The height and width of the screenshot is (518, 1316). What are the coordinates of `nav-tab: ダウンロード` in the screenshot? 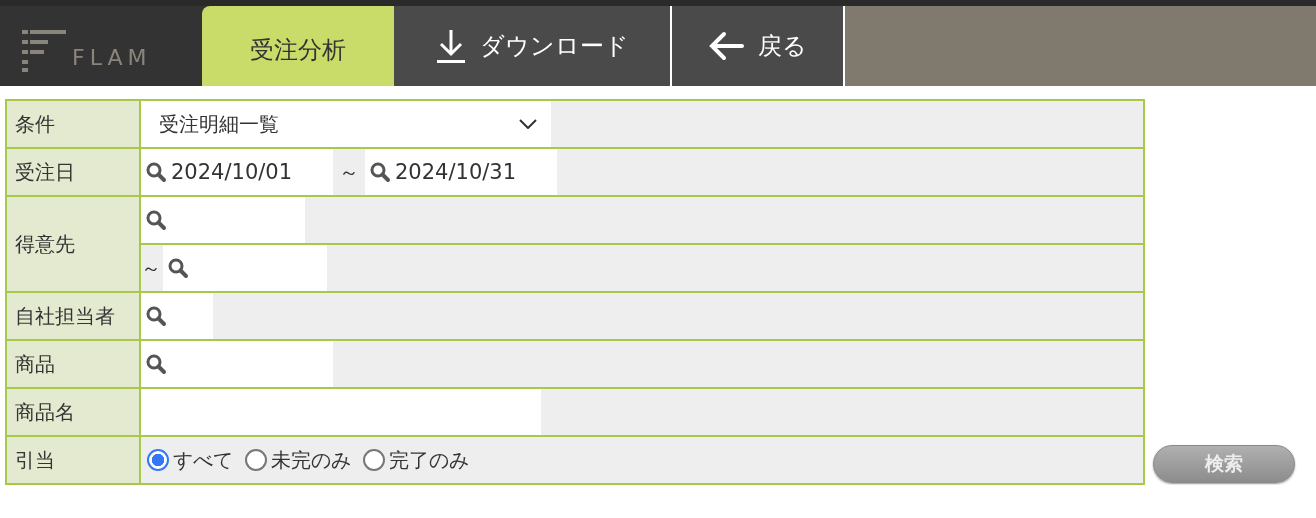 It's located at (533, 46).